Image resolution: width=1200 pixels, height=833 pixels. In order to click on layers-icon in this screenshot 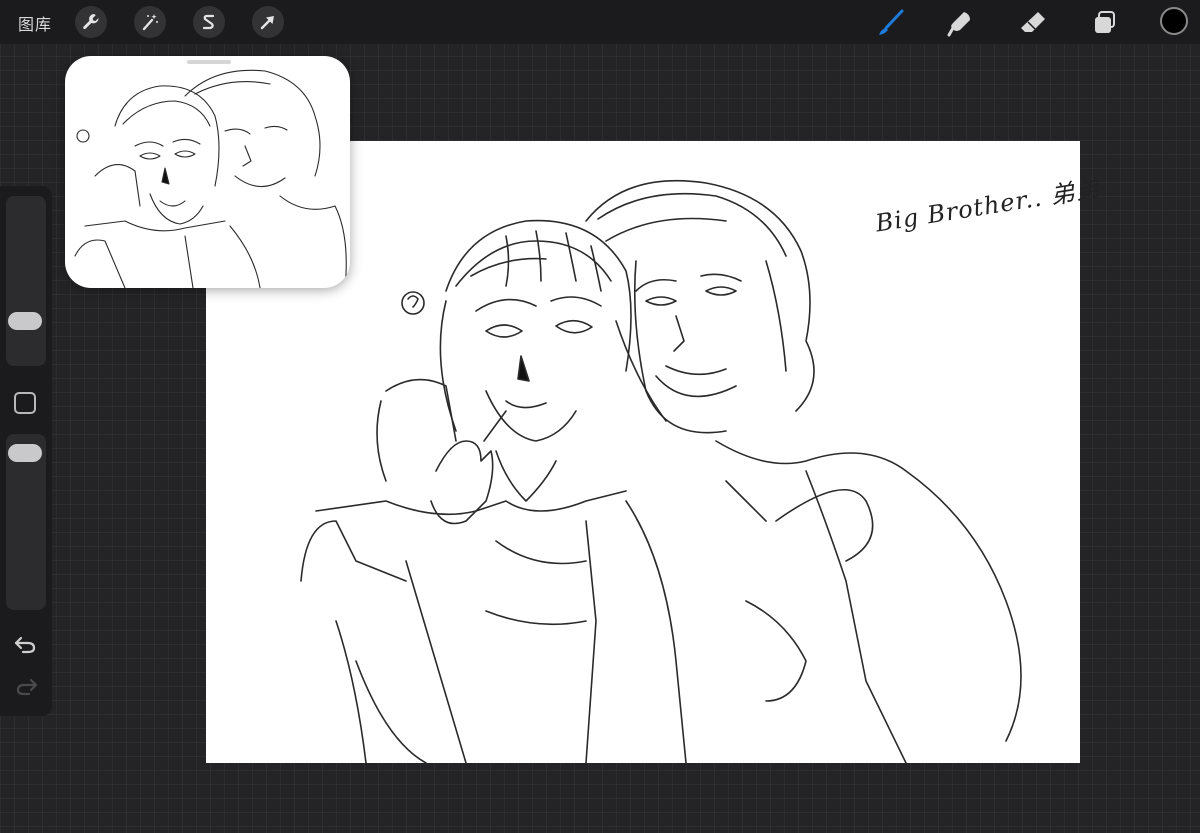, I will do `click(1105, 23)`.